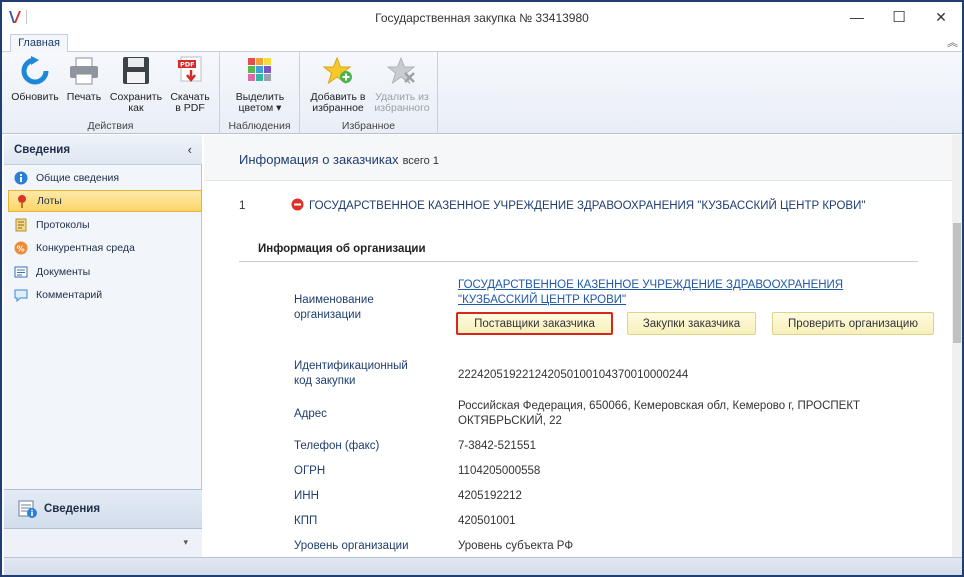  I want to click on sidebar-item-label: Общие сведения, so click(78, 178).